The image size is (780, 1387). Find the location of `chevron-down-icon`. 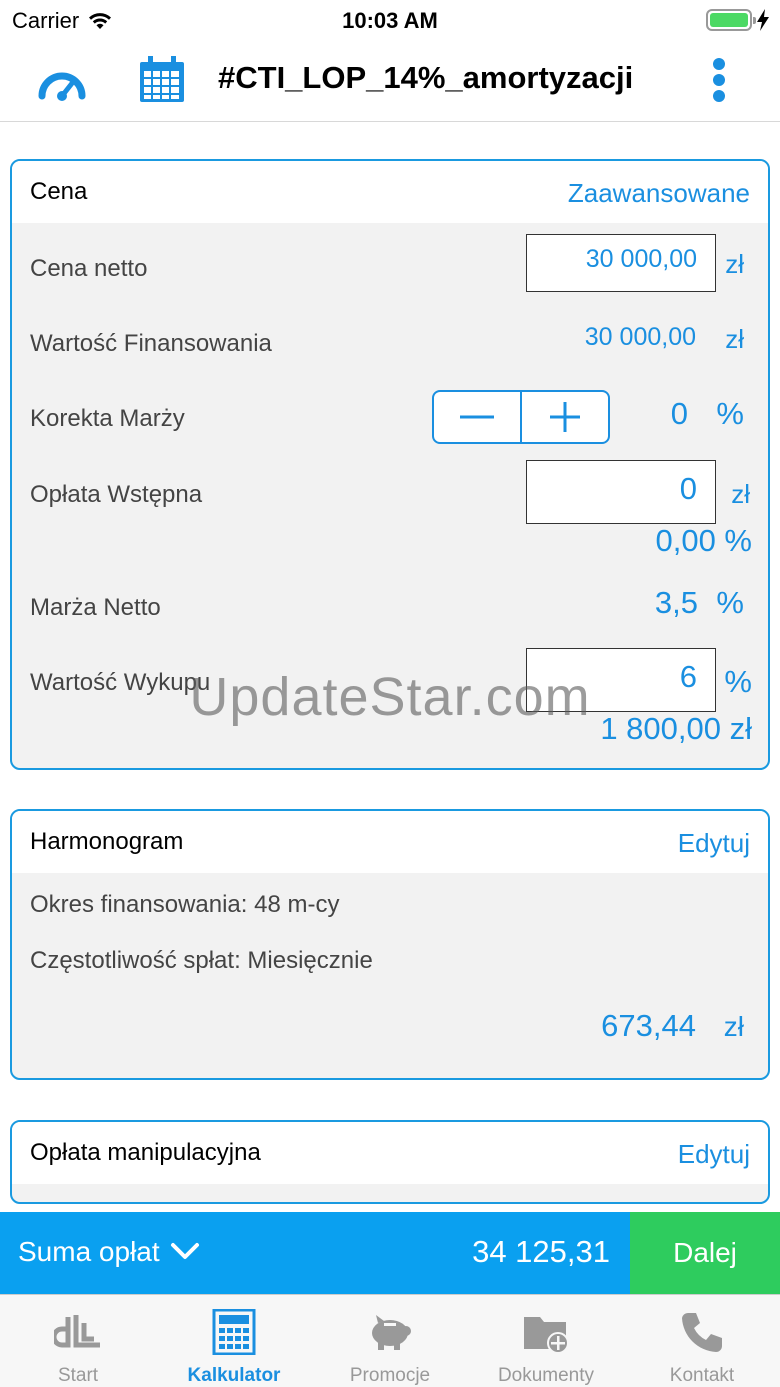

chevron-down-icon is located at coordinates (184, 1251).